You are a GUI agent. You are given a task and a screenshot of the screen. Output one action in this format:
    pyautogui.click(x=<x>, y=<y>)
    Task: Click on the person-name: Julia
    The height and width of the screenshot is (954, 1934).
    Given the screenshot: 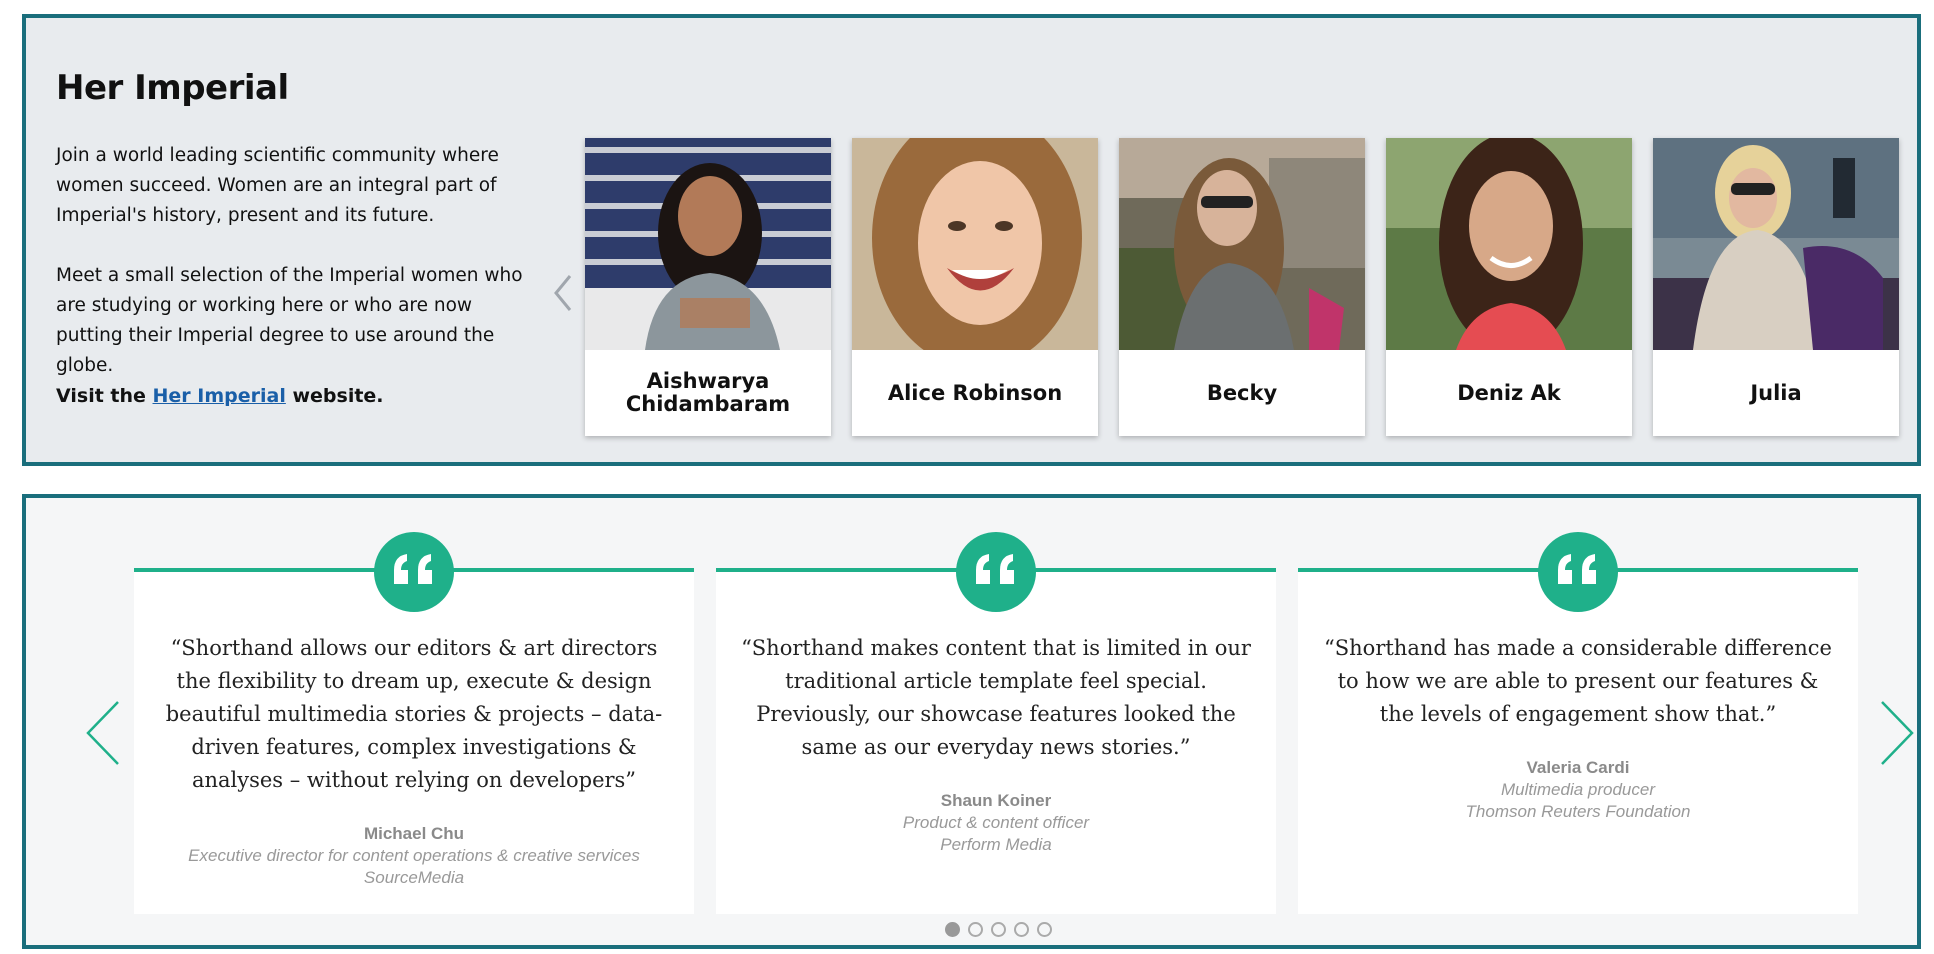 What is the action you would take?
    pyautogui.click(x=1776, y=392)
    